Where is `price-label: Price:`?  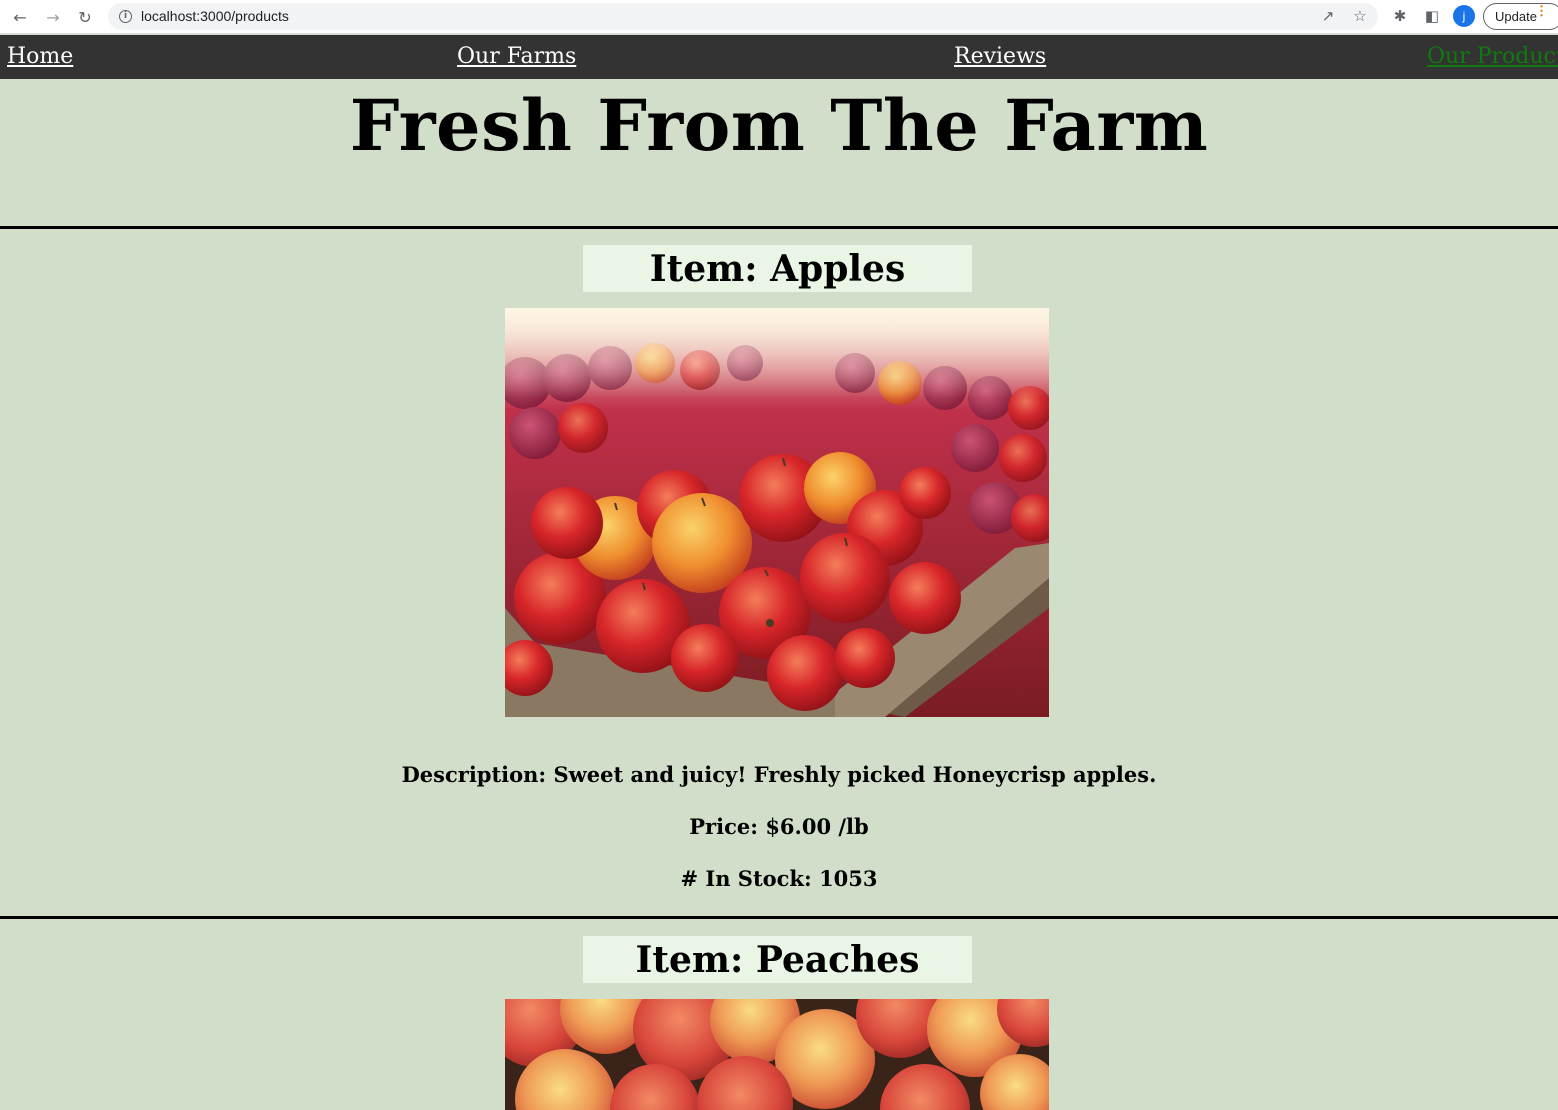
price-label: Price: is located at coordinates (723, 826).